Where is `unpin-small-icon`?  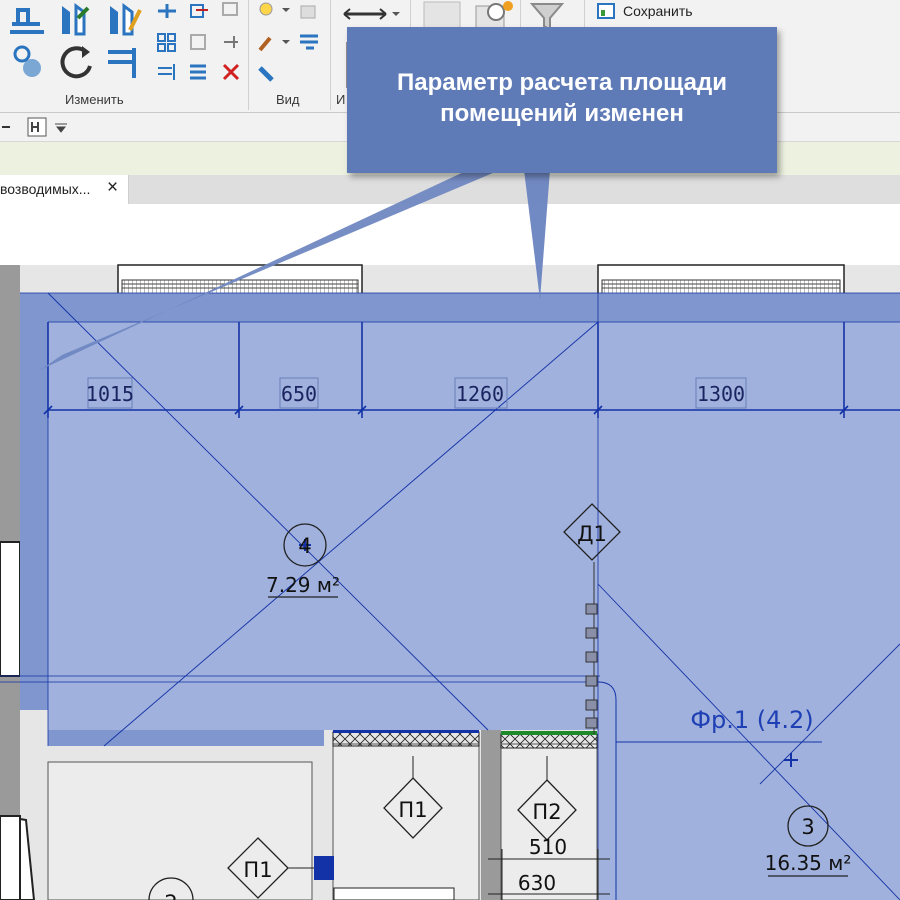 unpin-small-icon is located at coordinates (231, 44).